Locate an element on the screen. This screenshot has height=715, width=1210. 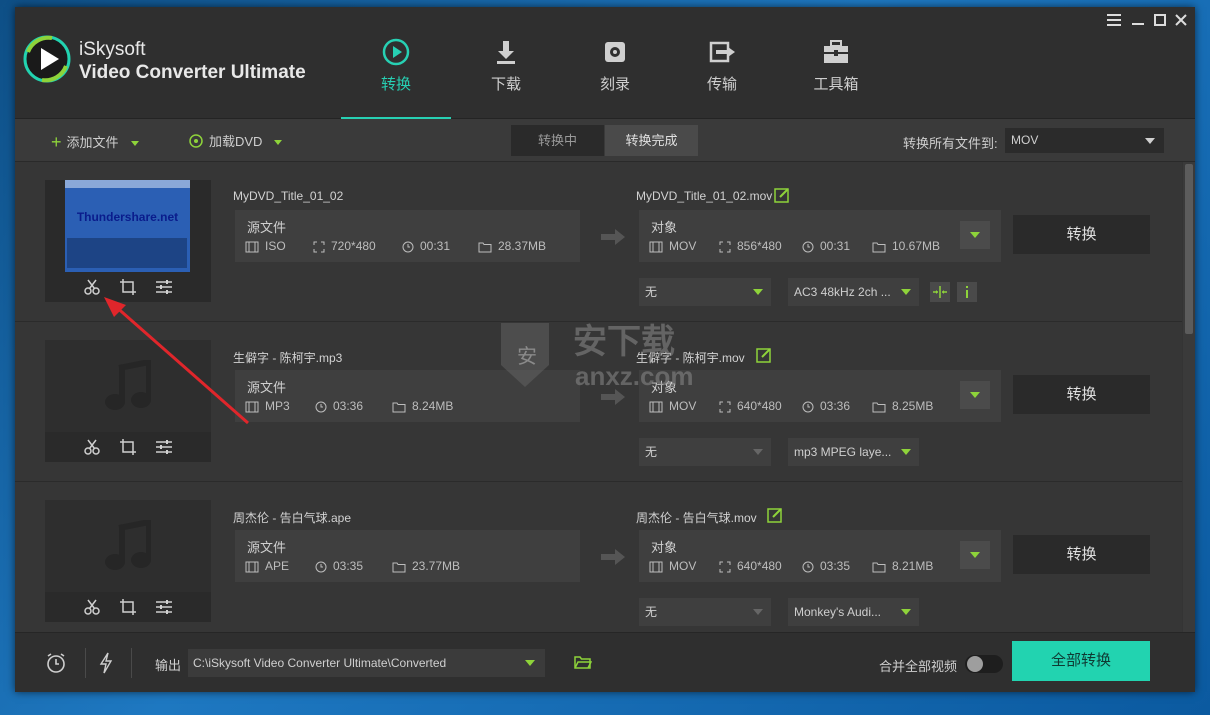
load-dvd-label: 加载DVD is located at coordinates (236, 141).